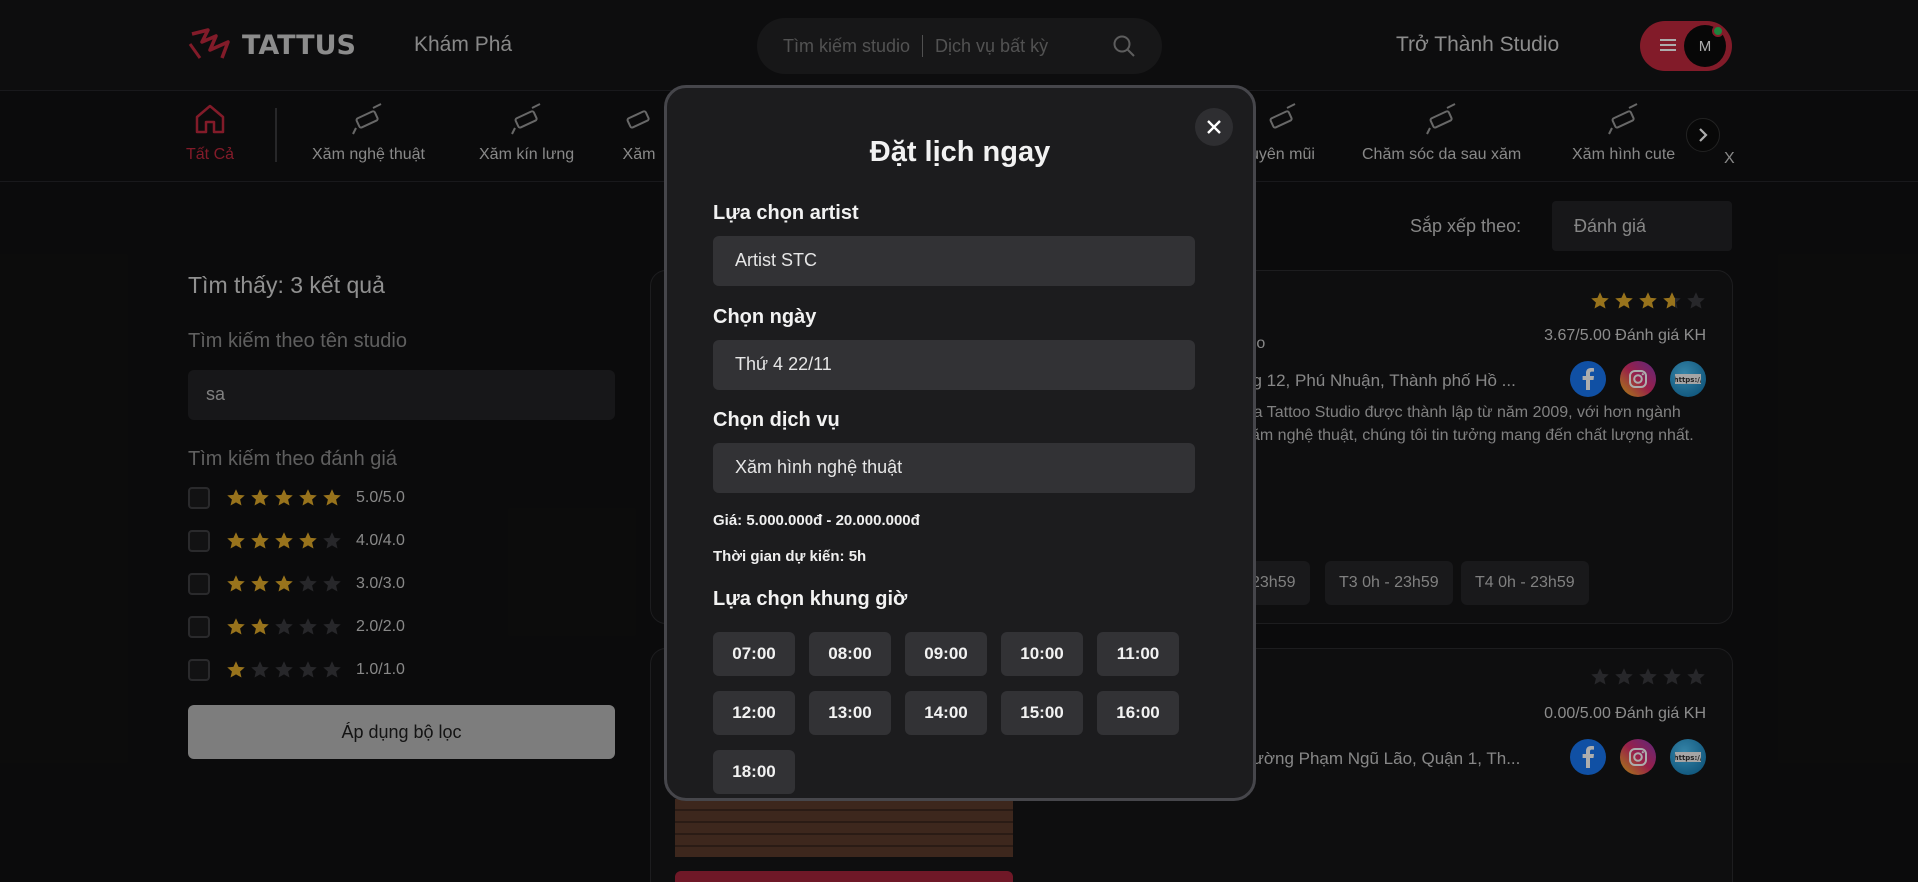 The image size is (1918, 882). What do you see at coordinates (954, 261) in the screenshot?
I see `artist-select: Artist STC` at bounding box center [954, 261].